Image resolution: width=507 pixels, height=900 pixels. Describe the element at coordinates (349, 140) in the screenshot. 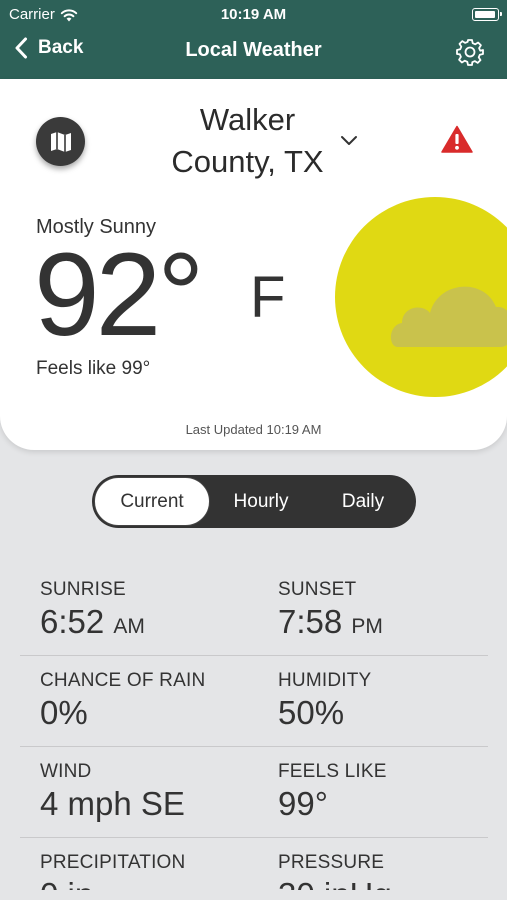

I see `chevron-down-icon` at that location.